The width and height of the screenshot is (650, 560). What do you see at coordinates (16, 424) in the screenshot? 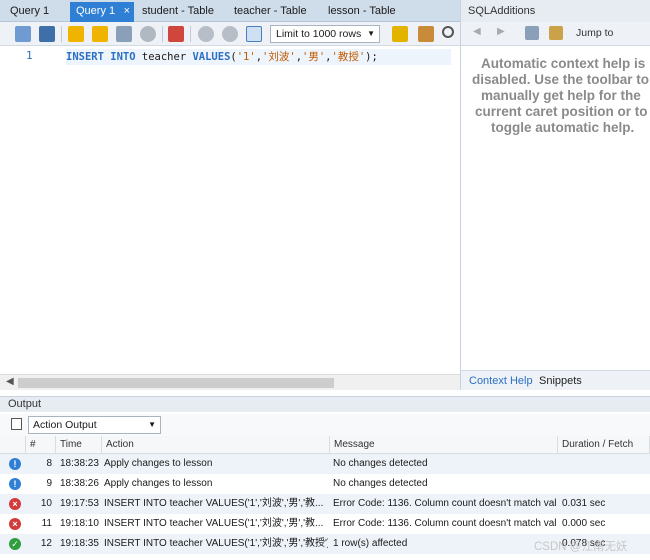
I see `copy-icon` at bounding box center [16, 424].